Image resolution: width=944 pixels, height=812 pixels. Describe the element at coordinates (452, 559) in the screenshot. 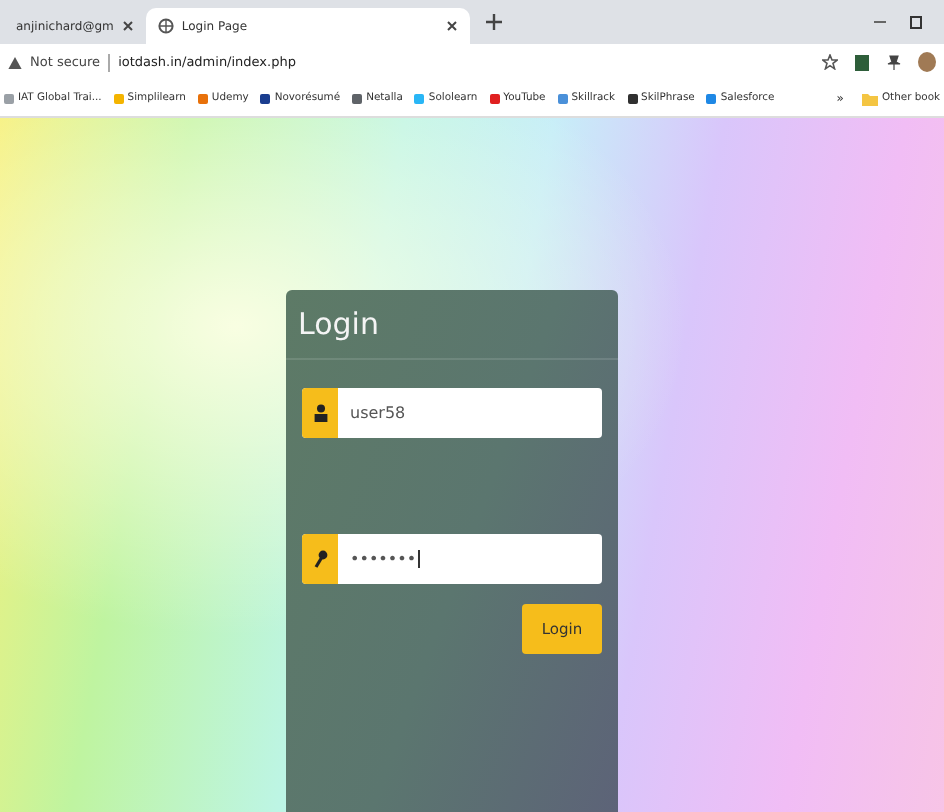

I see `input-field: •••••••` at that location.